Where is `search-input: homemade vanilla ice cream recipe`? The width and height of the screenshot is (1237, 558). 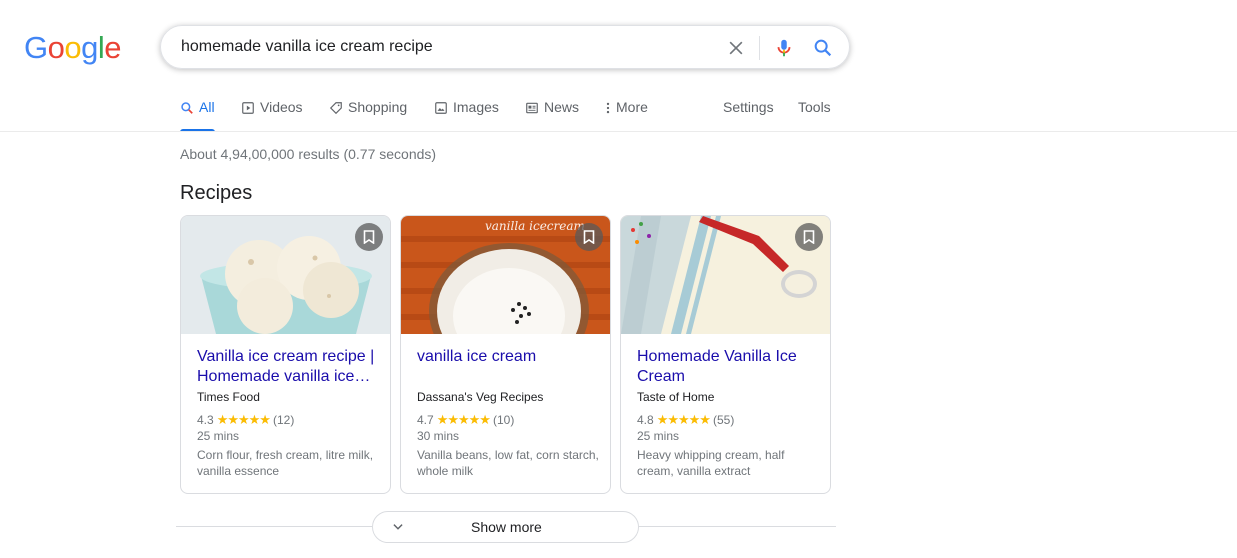 search-input: homemade vanilla ice cream recipe is located at coordinates (307, 47).